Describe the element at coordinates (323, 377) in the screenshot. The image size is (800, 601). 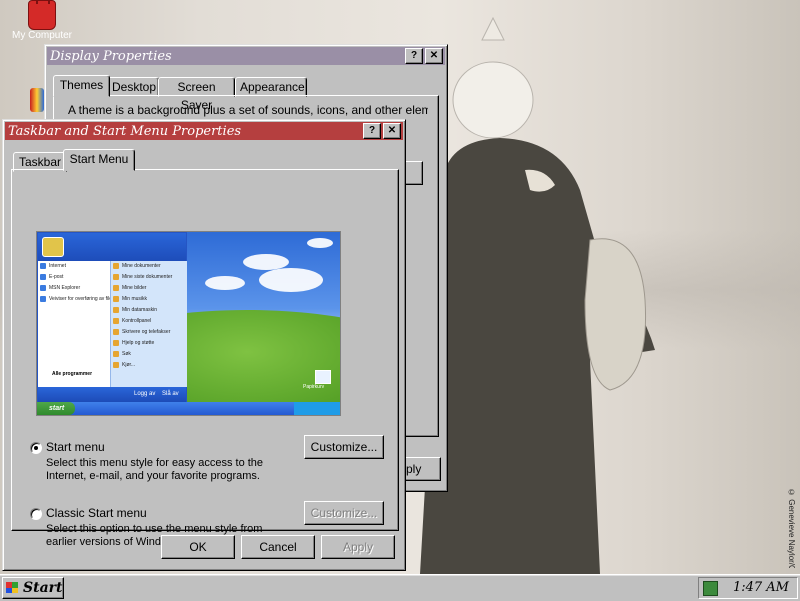
I see `recycle-bin-icon` at that location.